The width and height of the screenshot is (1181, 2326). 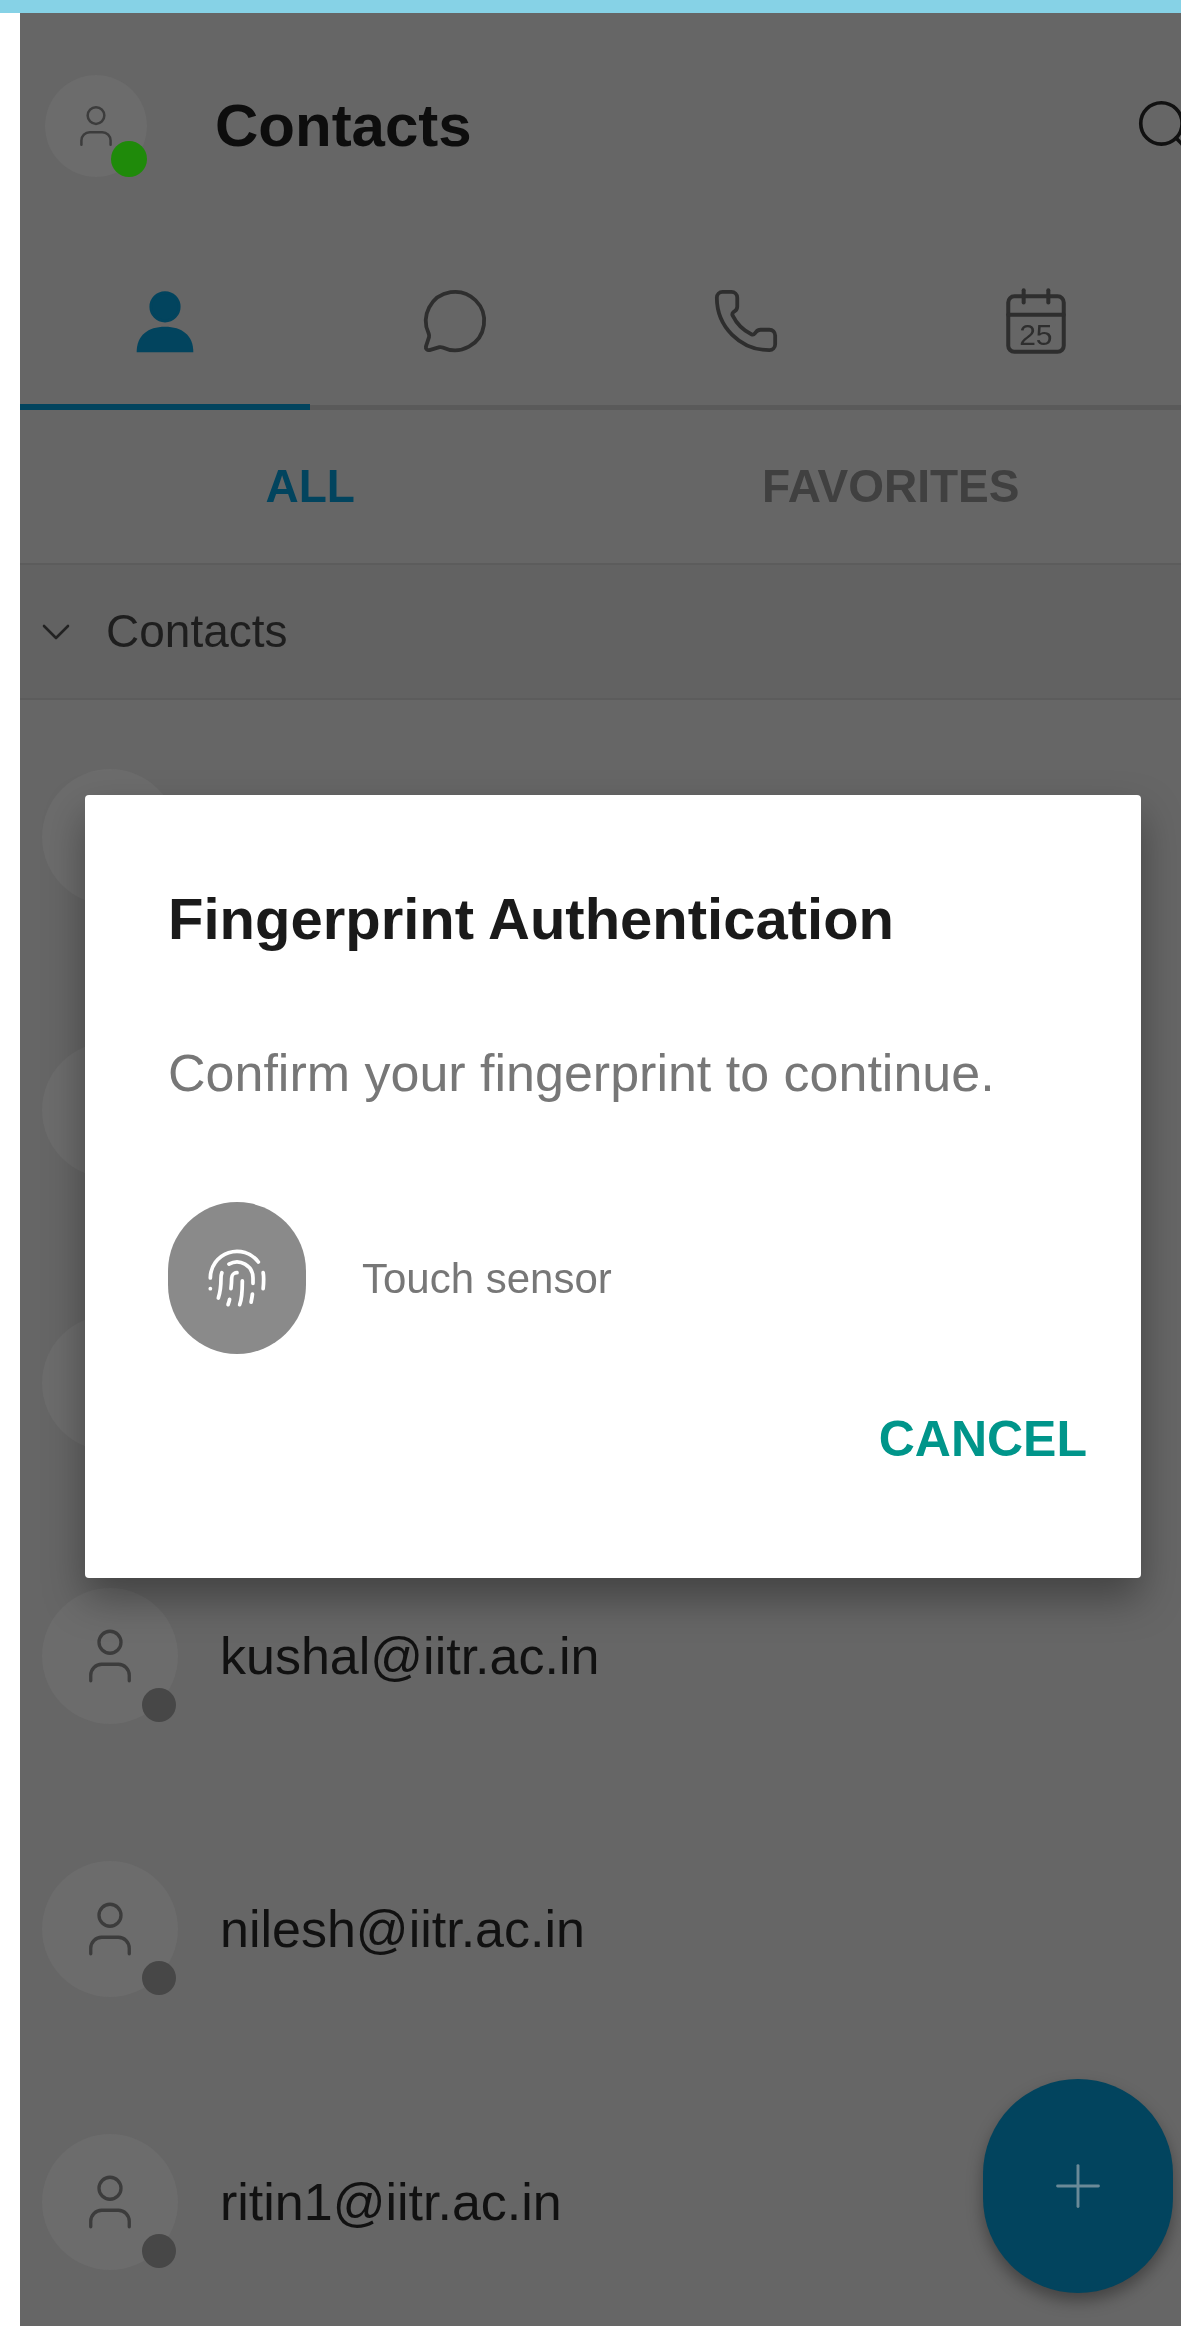 What do you see at coordinates (402, 1928) in the screenshot?
I see `contact-name: nilesh@iitr.ac.in` at bounding box center [402, 1928].